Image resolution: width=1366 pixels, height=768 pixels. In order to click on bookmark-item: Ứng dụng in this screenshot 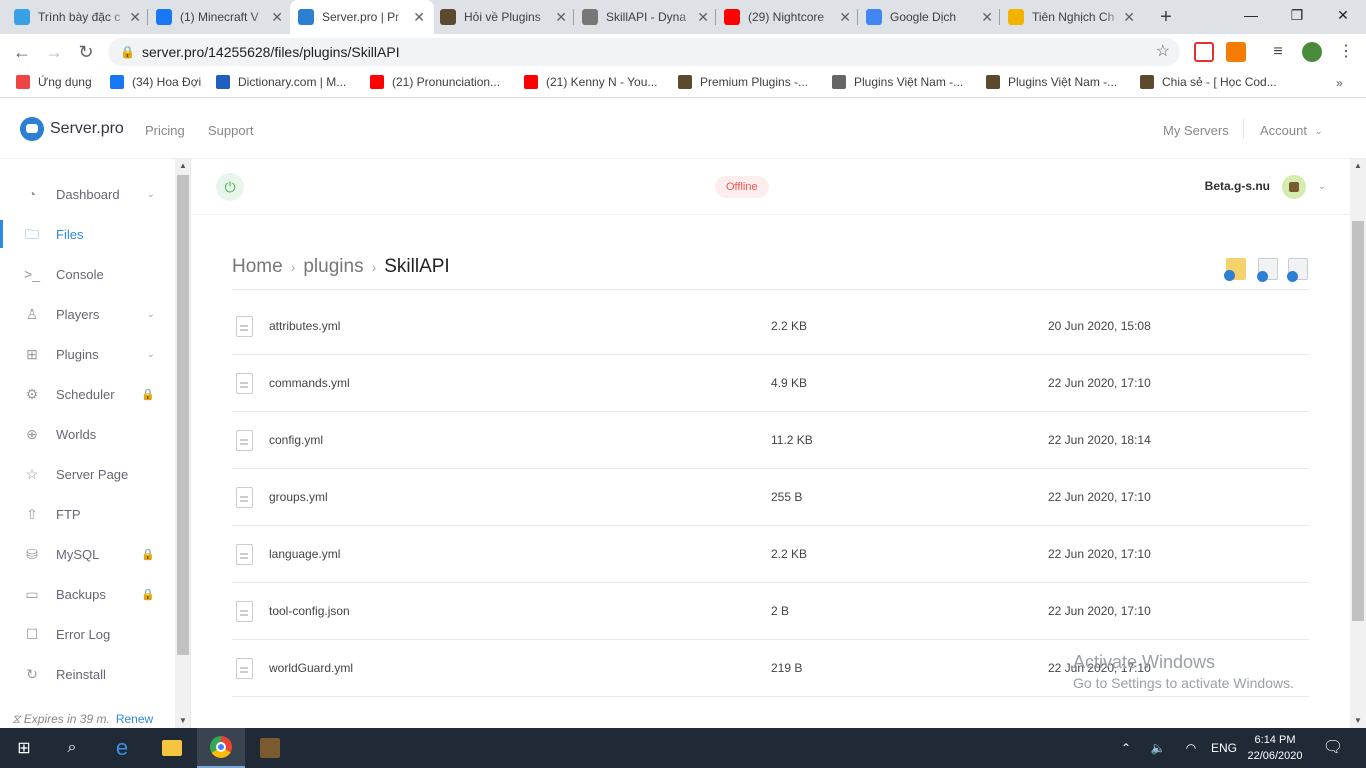, I will do `click(54, 82)`.